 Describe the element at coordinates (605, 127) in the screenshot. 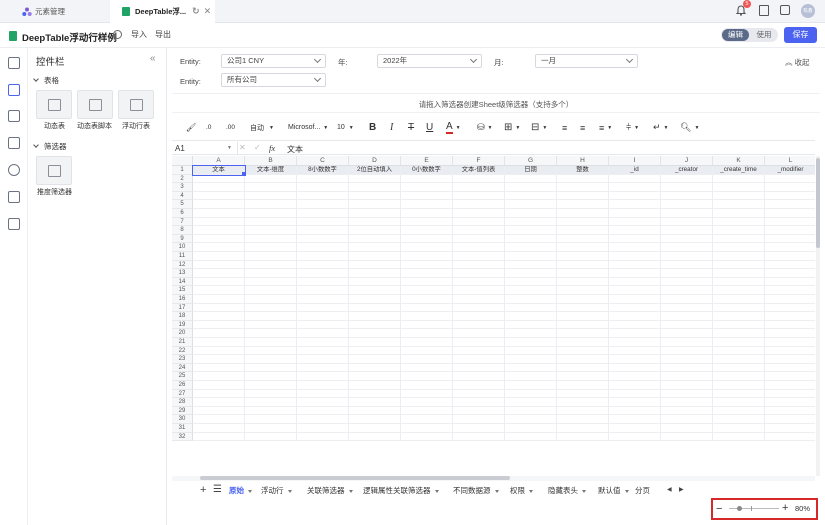

I see `align-right-icon: ≡ ▼` at that location.